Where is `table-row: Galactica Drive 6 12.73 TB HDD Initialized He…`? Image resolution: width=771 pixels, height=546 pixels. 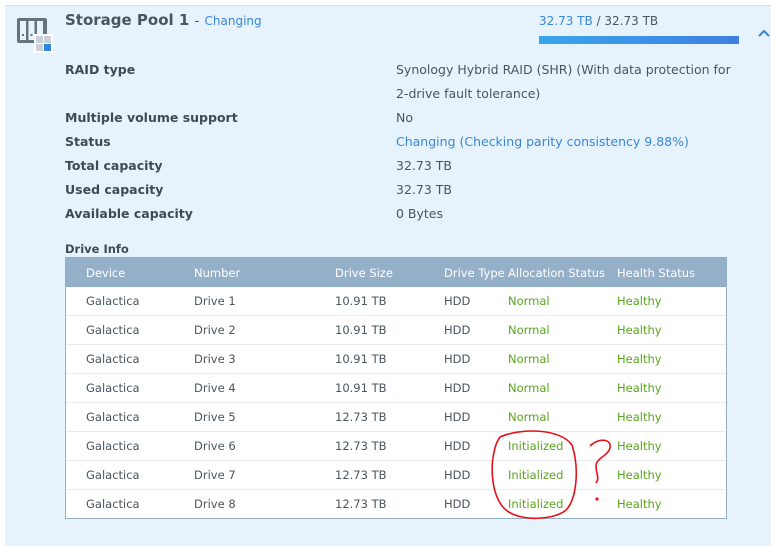
table-row: Galactica Drive 6 12.73 TB HDD Initialized He… is located at coordinates (396, 445).